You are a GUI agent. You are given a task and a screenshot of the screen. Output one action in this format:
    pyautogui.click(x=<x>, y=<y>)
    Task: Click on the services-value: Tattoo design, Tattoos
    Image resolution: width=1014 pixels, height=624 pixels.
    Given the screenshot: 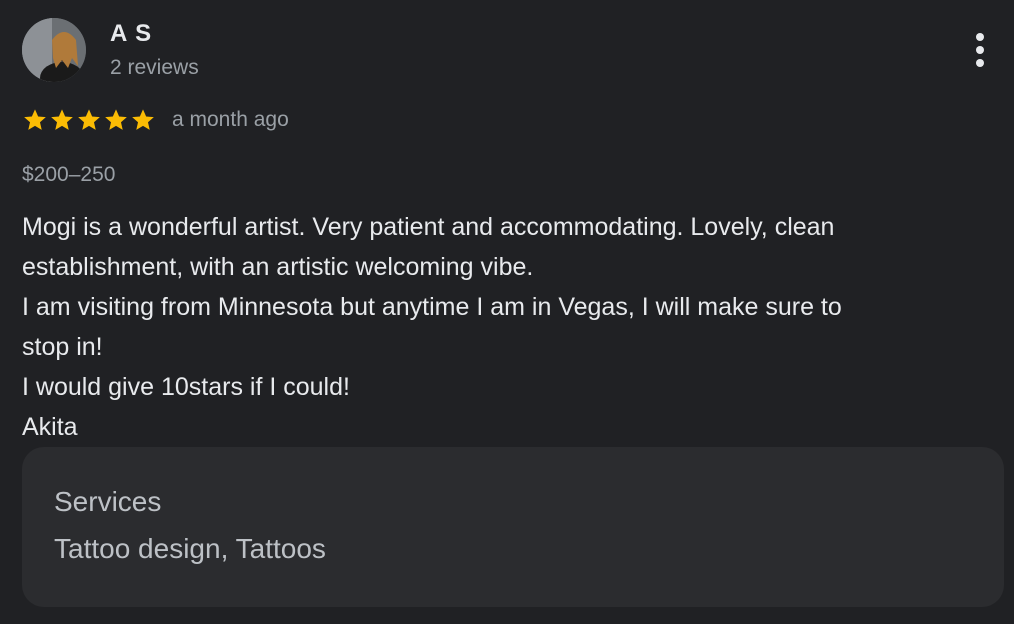 What is the action you would take?
    pyautogui.click(x=190, y=548)
    